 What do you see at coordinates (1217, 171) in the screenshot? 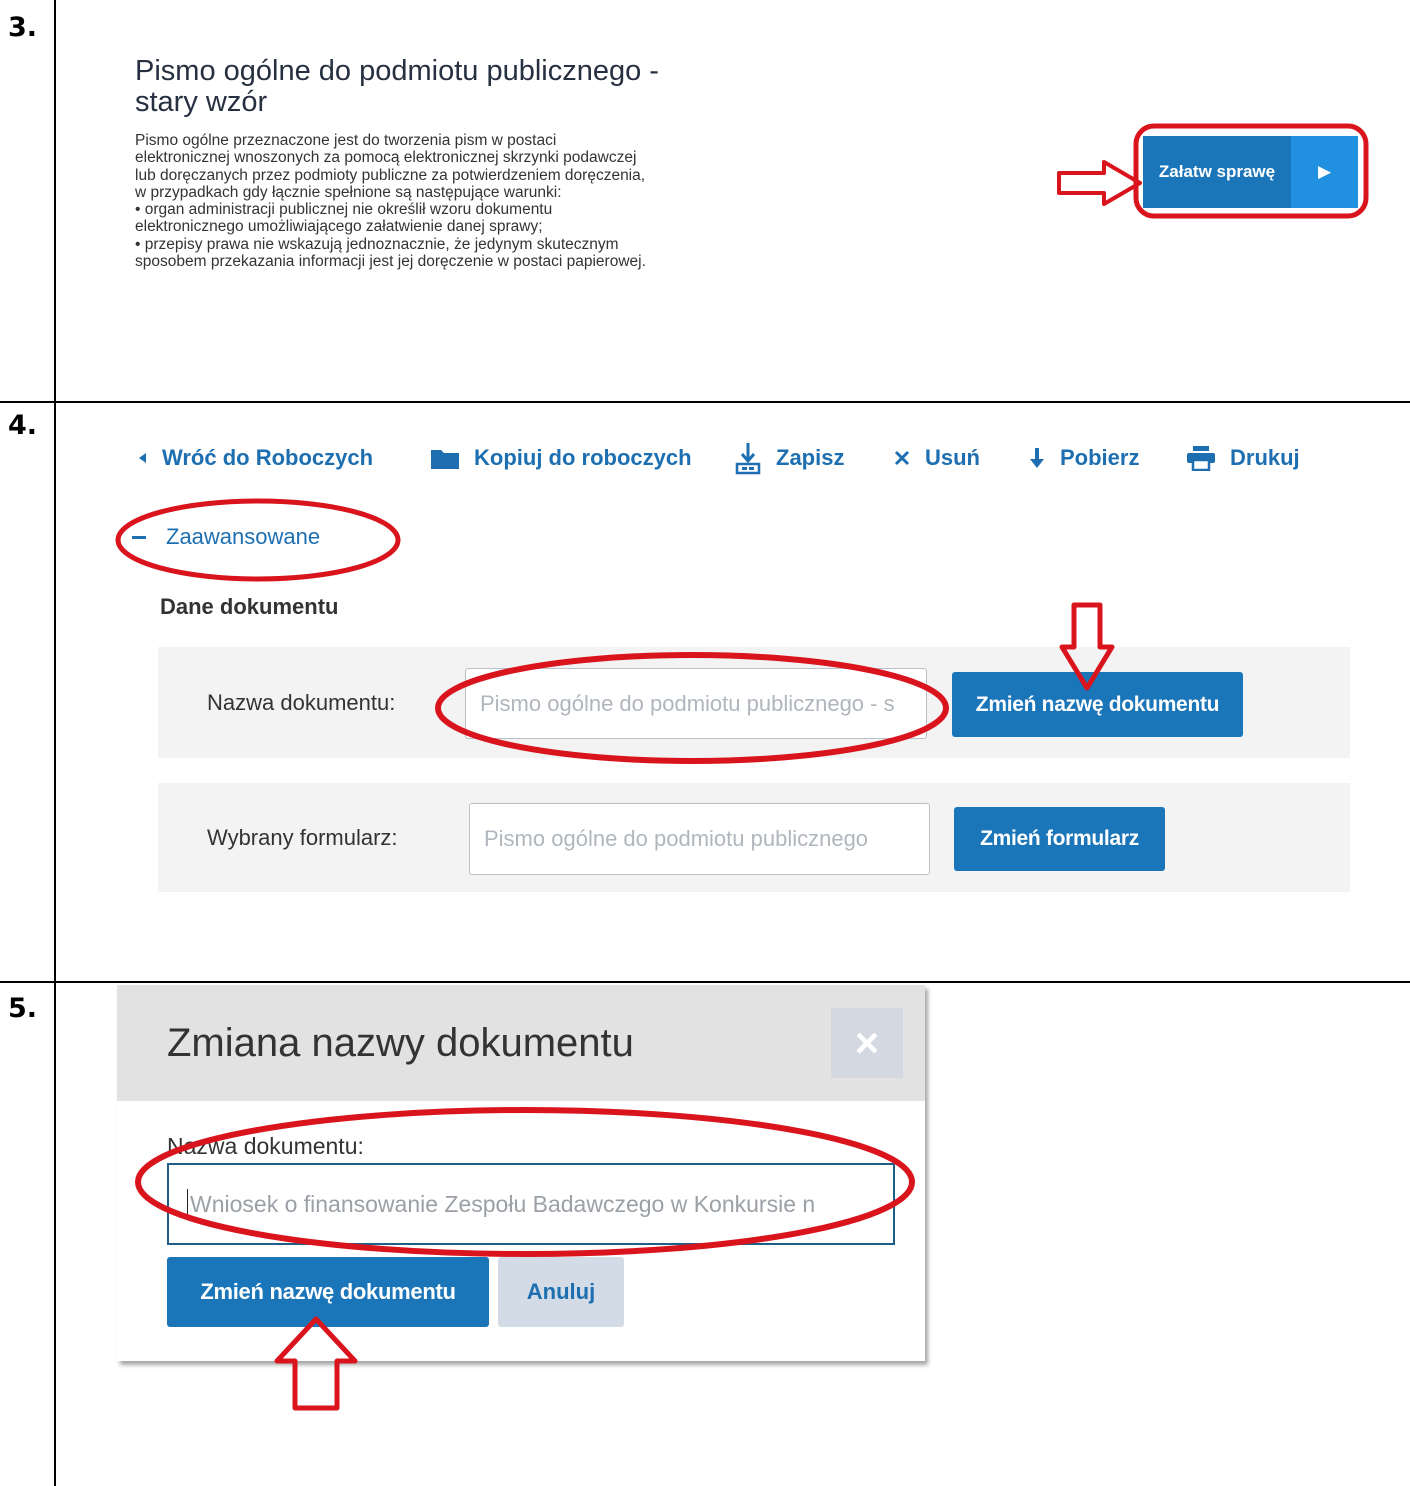
I see `button-label: Załatw sprawę` at bounding box center [1217, 171].